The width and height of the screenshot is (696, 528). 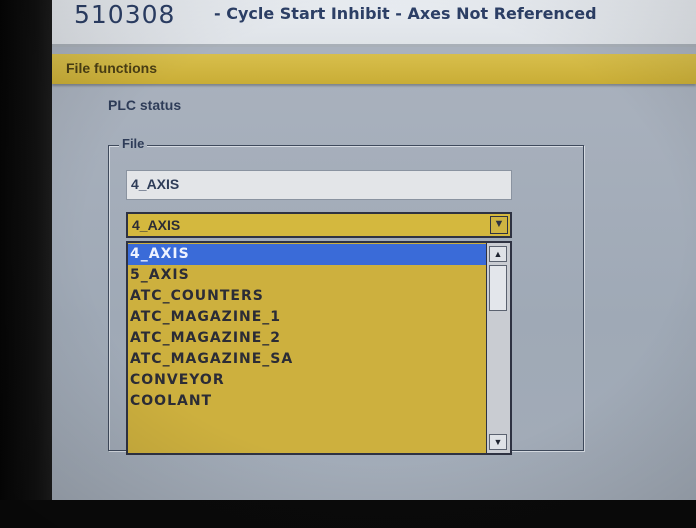 I want to click on monitor-bezel, so click(x=26, y=264).